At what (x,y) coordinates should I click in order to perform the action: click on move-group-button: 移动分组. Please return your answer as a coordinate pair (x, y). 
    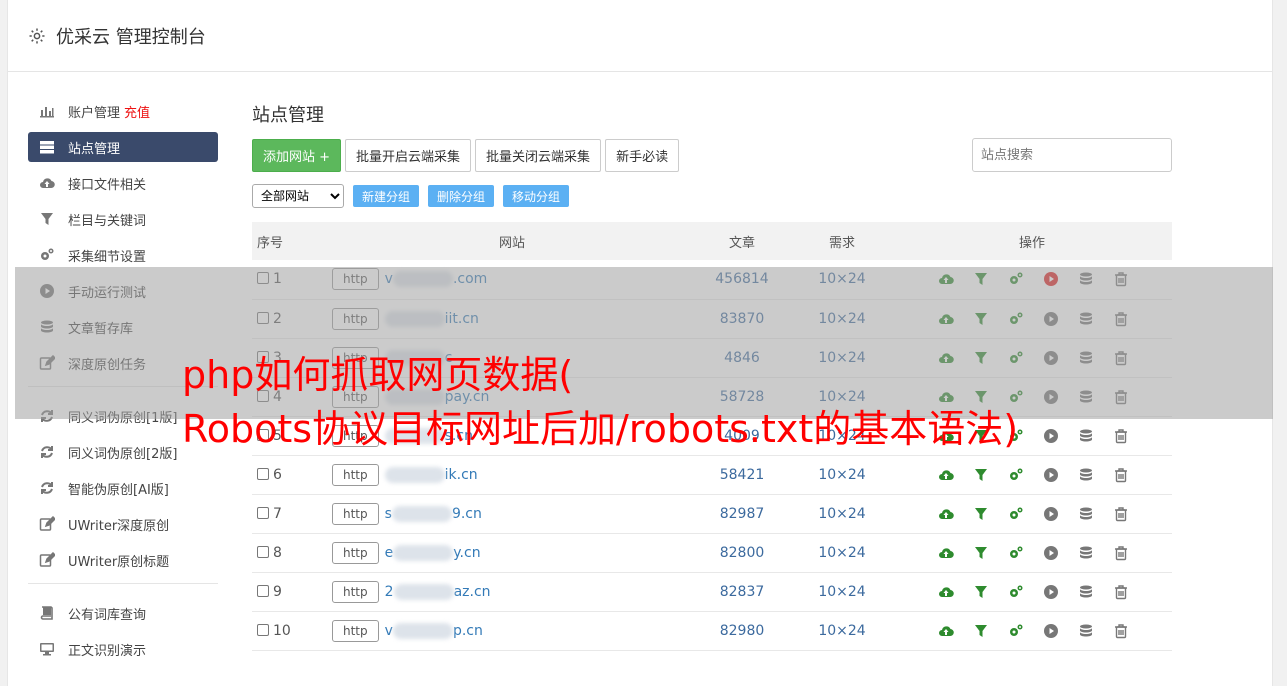
    Looking at the image, I should click on (536, 196).